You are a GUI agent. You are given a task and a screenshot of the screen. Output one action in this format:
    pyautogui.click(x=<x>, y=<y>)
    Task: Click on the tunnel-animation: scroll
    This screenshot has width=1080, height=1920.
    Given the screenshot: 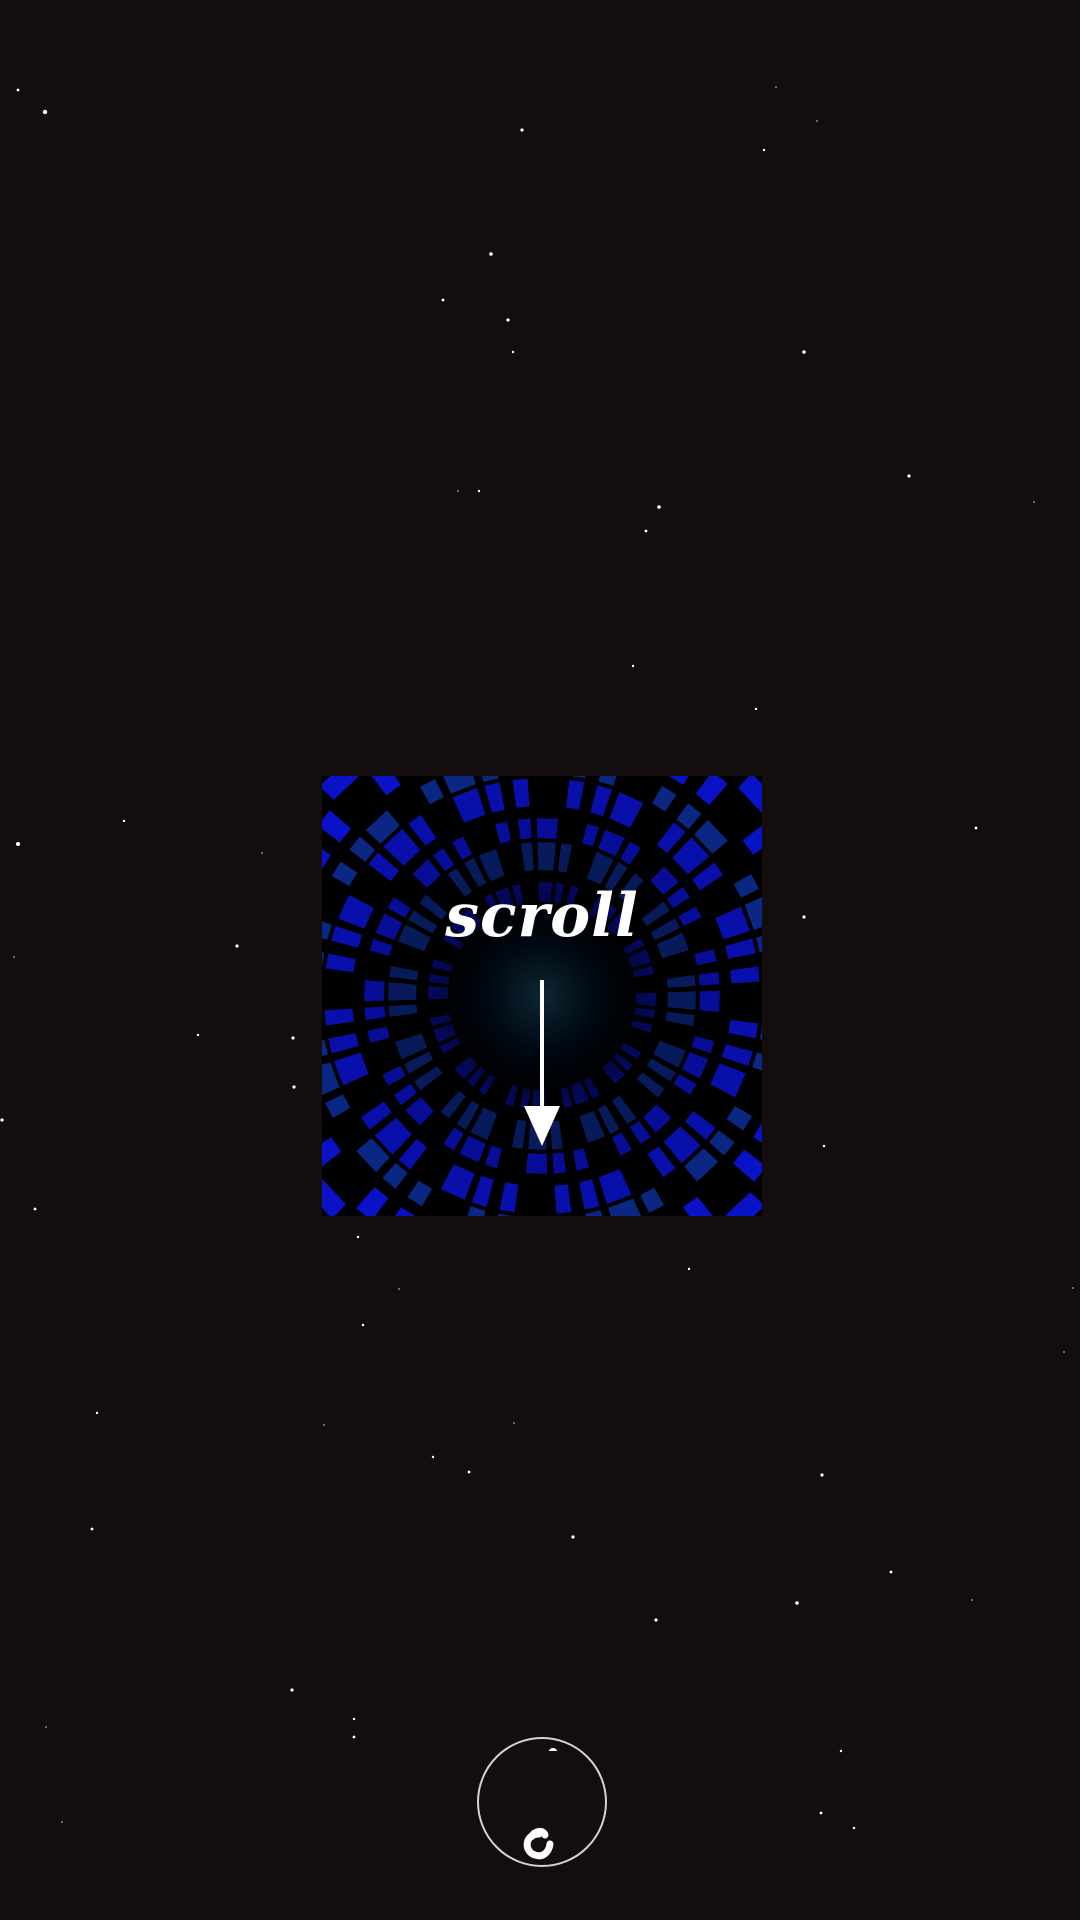 What is the action you would take?
    pyautogui.click(x=542, y=996)
    